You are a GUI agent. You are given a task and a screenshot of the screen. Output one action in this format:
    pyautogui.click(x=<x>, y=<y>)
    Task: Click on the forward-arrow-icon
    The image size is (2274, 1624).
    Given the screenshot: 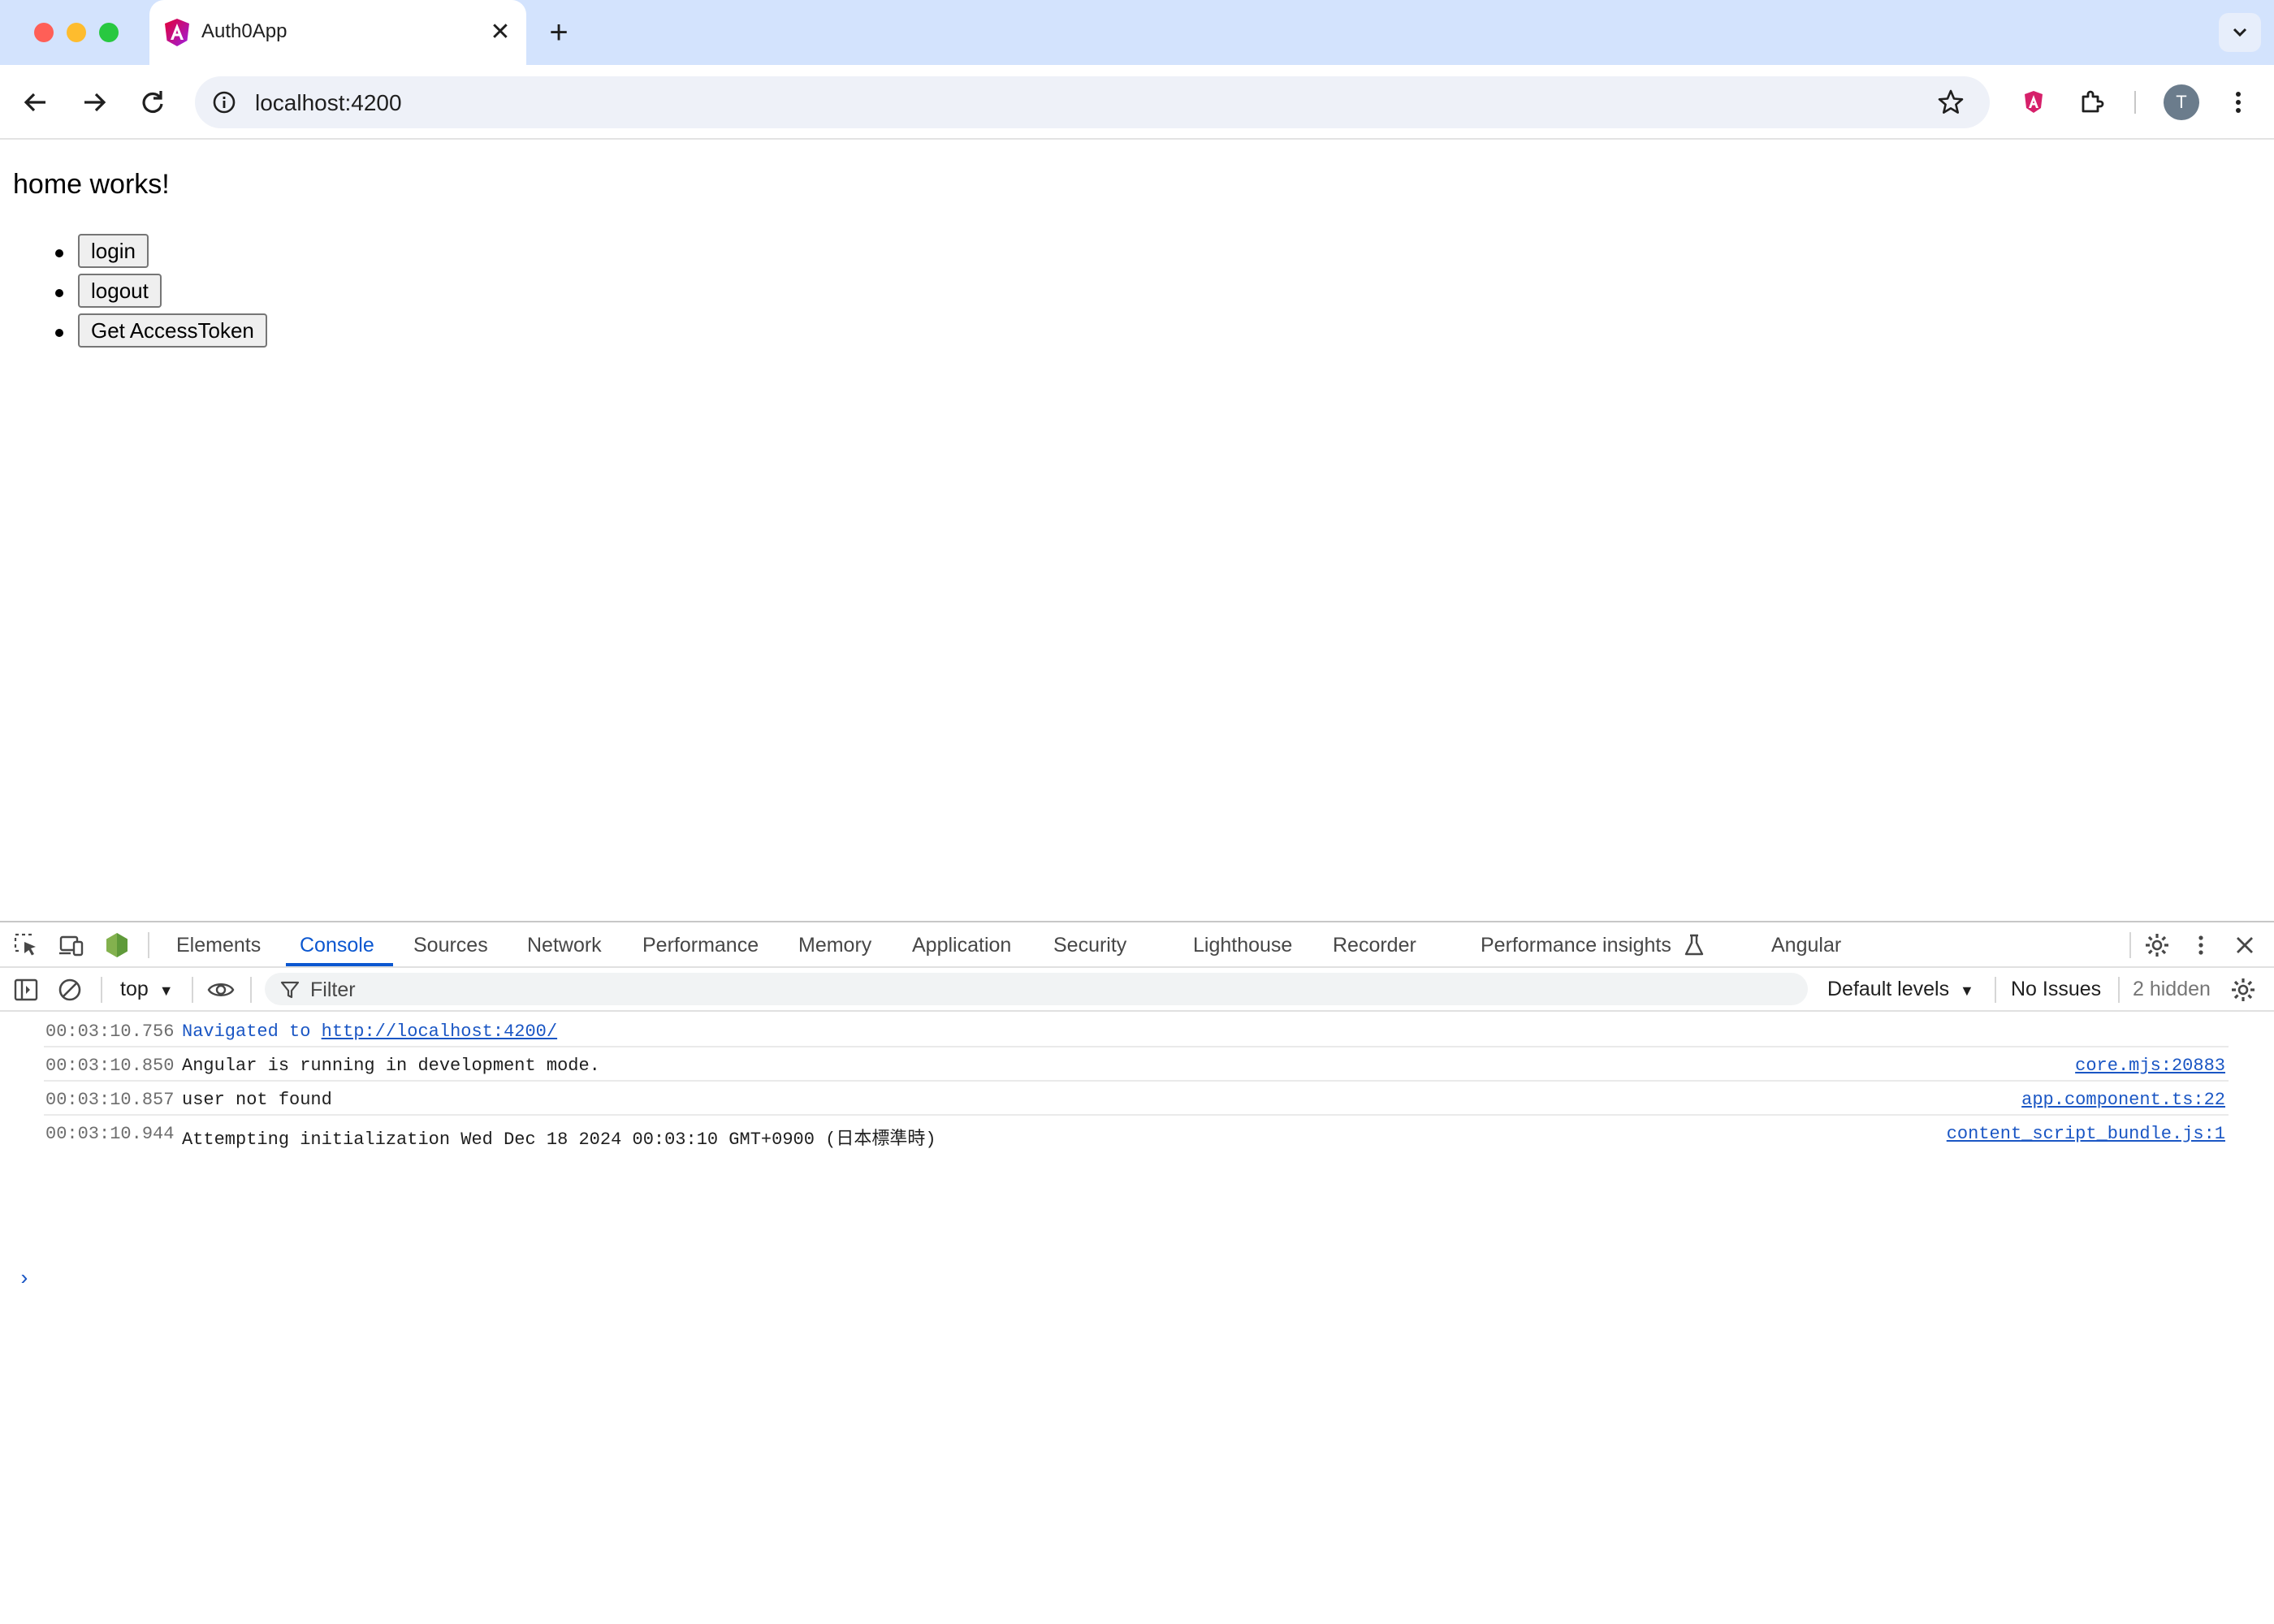 What is the action you would take?
    pyautogui.click(x=95, y=103)
    